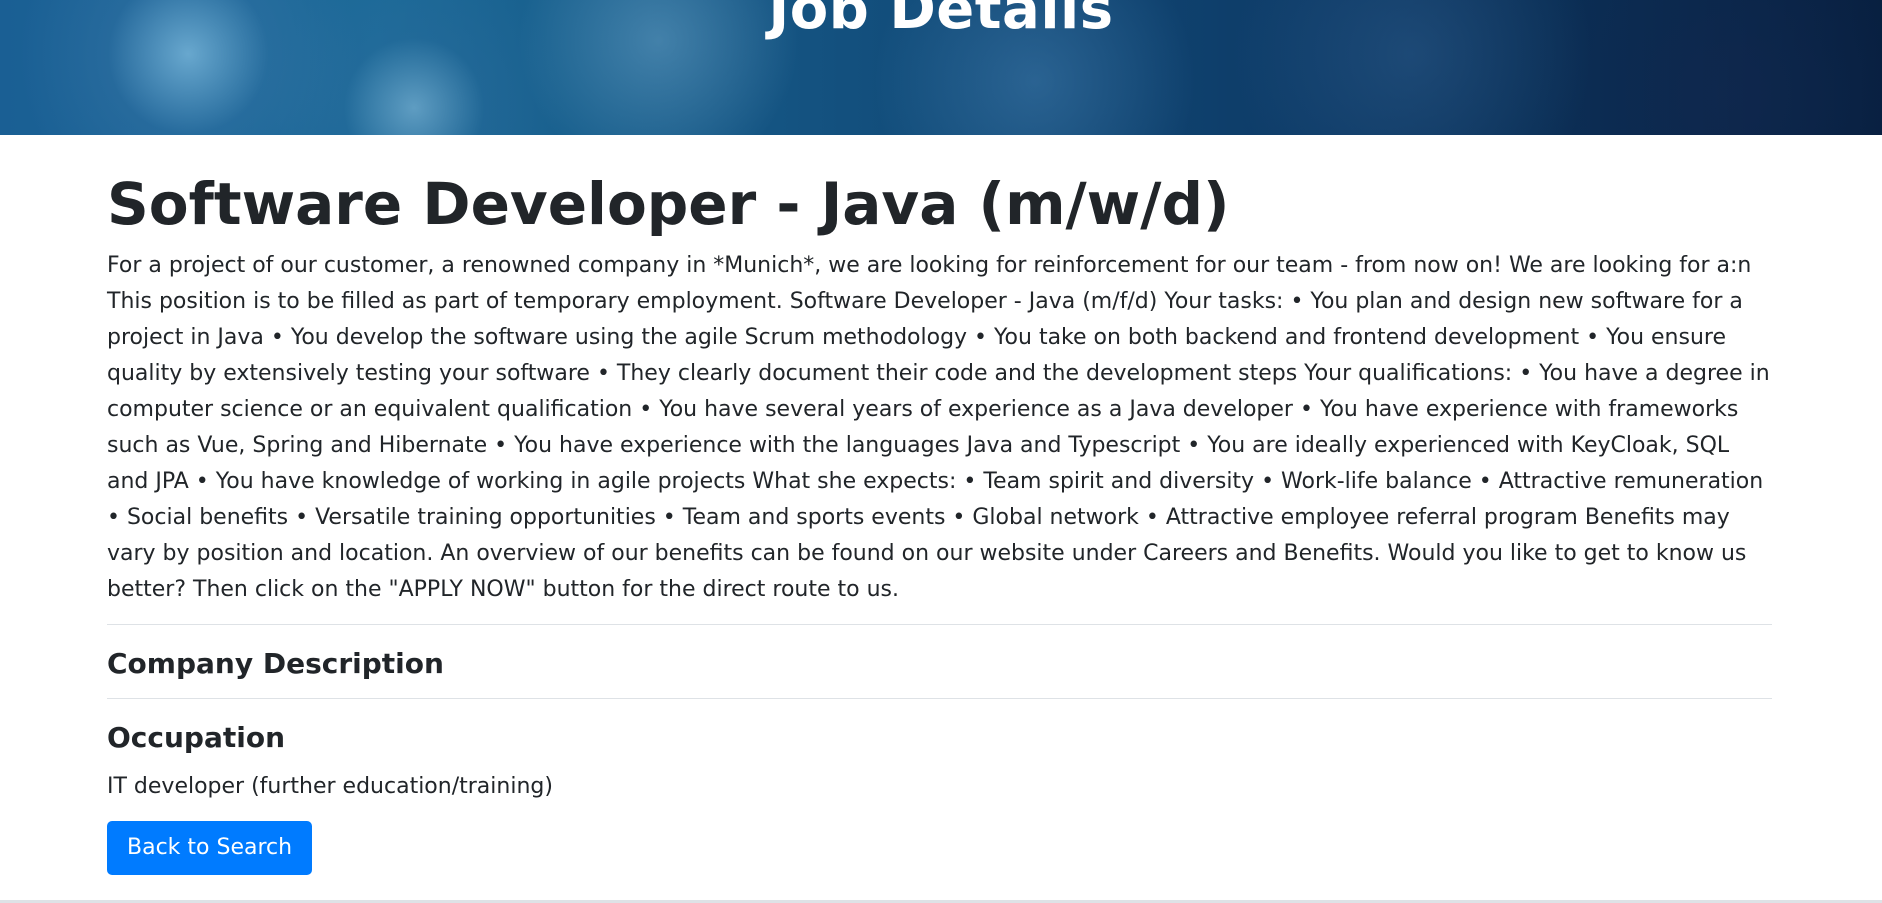 Image resolution: width=1882 pixels, height=903 pixels. What do you see at coordinates (941, 21) in the screenshot?
I see `page-title: Job Details` at bounding box center [941, 21].